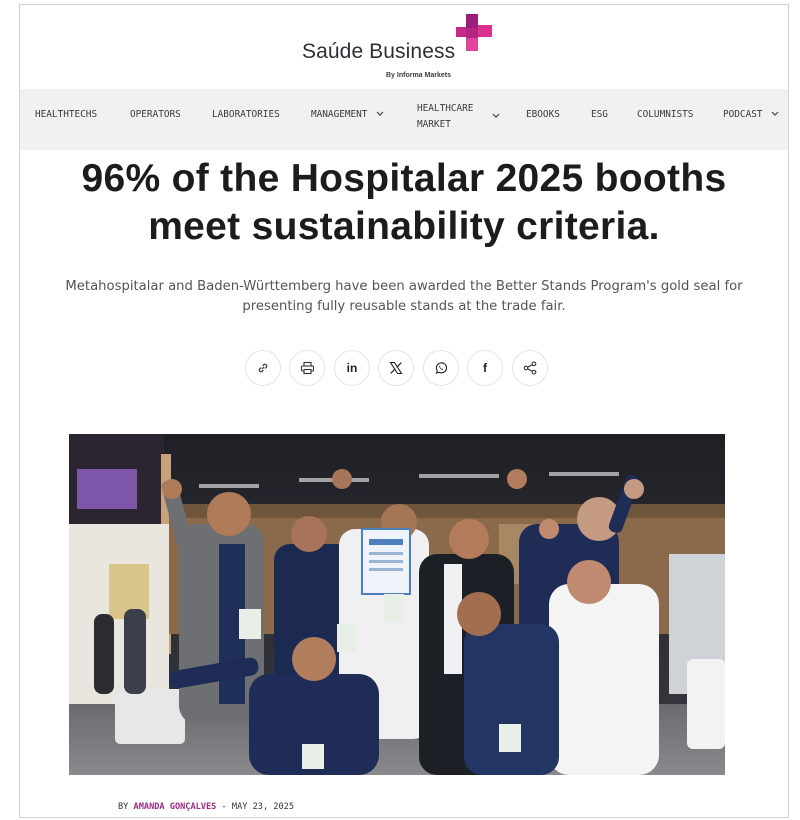 This screenshot has height=820, width=800. I want to click on nav-label: MANAGEMENT, so click(339, 114).